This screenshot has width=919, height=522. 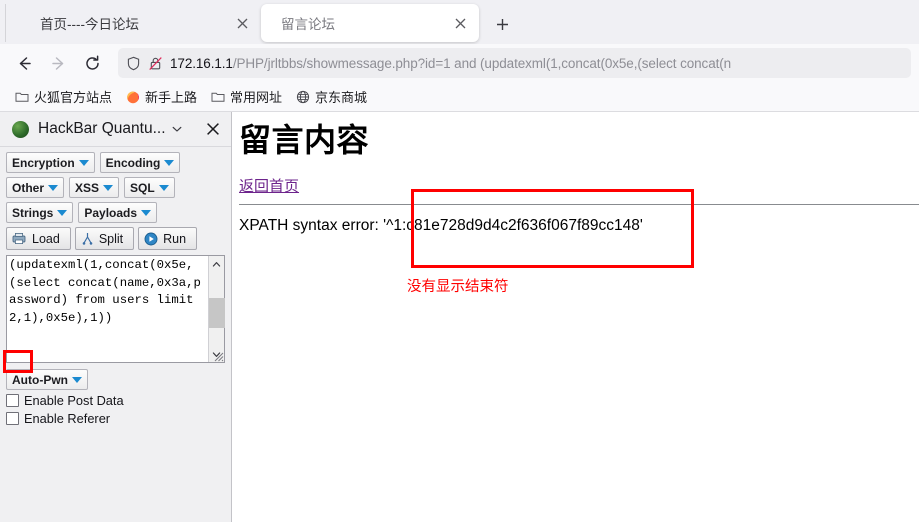 What do you see at coordinates (303, 97) in the screenshot?
I see `globe-icon` at bounding box center [303, 97].